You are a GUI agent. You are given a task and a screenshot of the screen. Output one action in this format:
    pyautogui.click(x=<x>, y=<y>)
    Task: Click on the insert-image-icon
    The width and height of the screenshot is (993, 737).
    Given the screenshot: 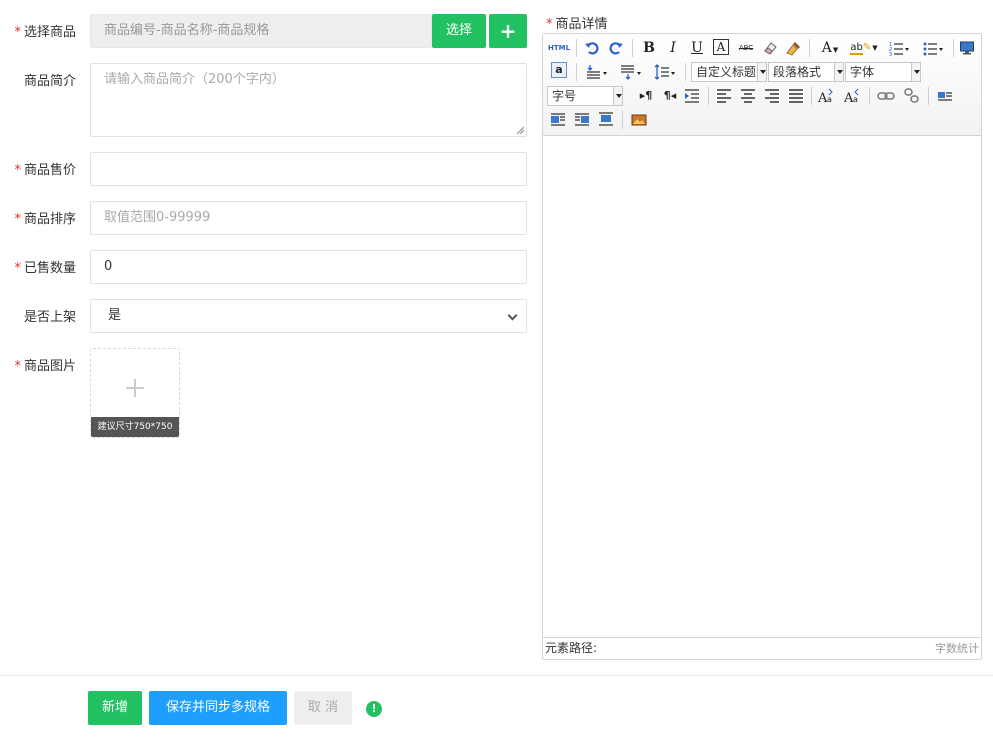 What is the action you would take?
    pyautogui.click(x=639, y=120)
    